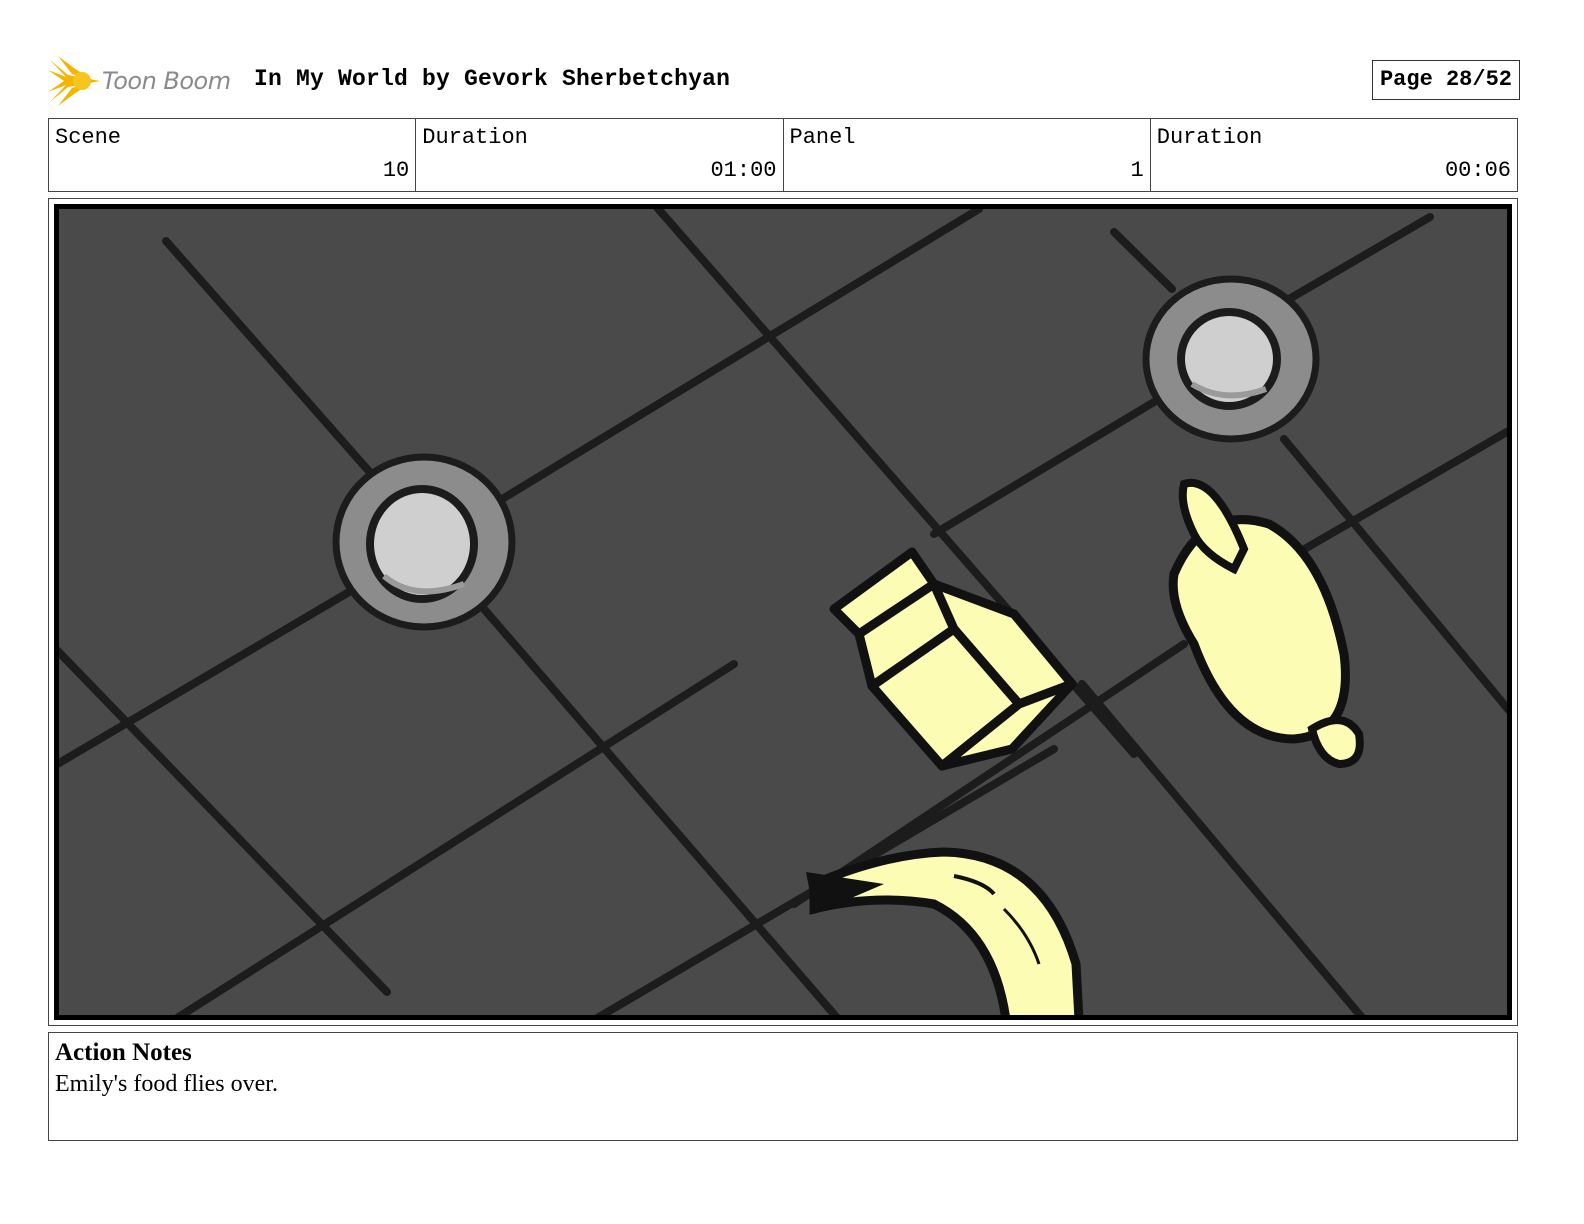  I want to click on action-notes-title: Action Notes, so click(123, 1052).